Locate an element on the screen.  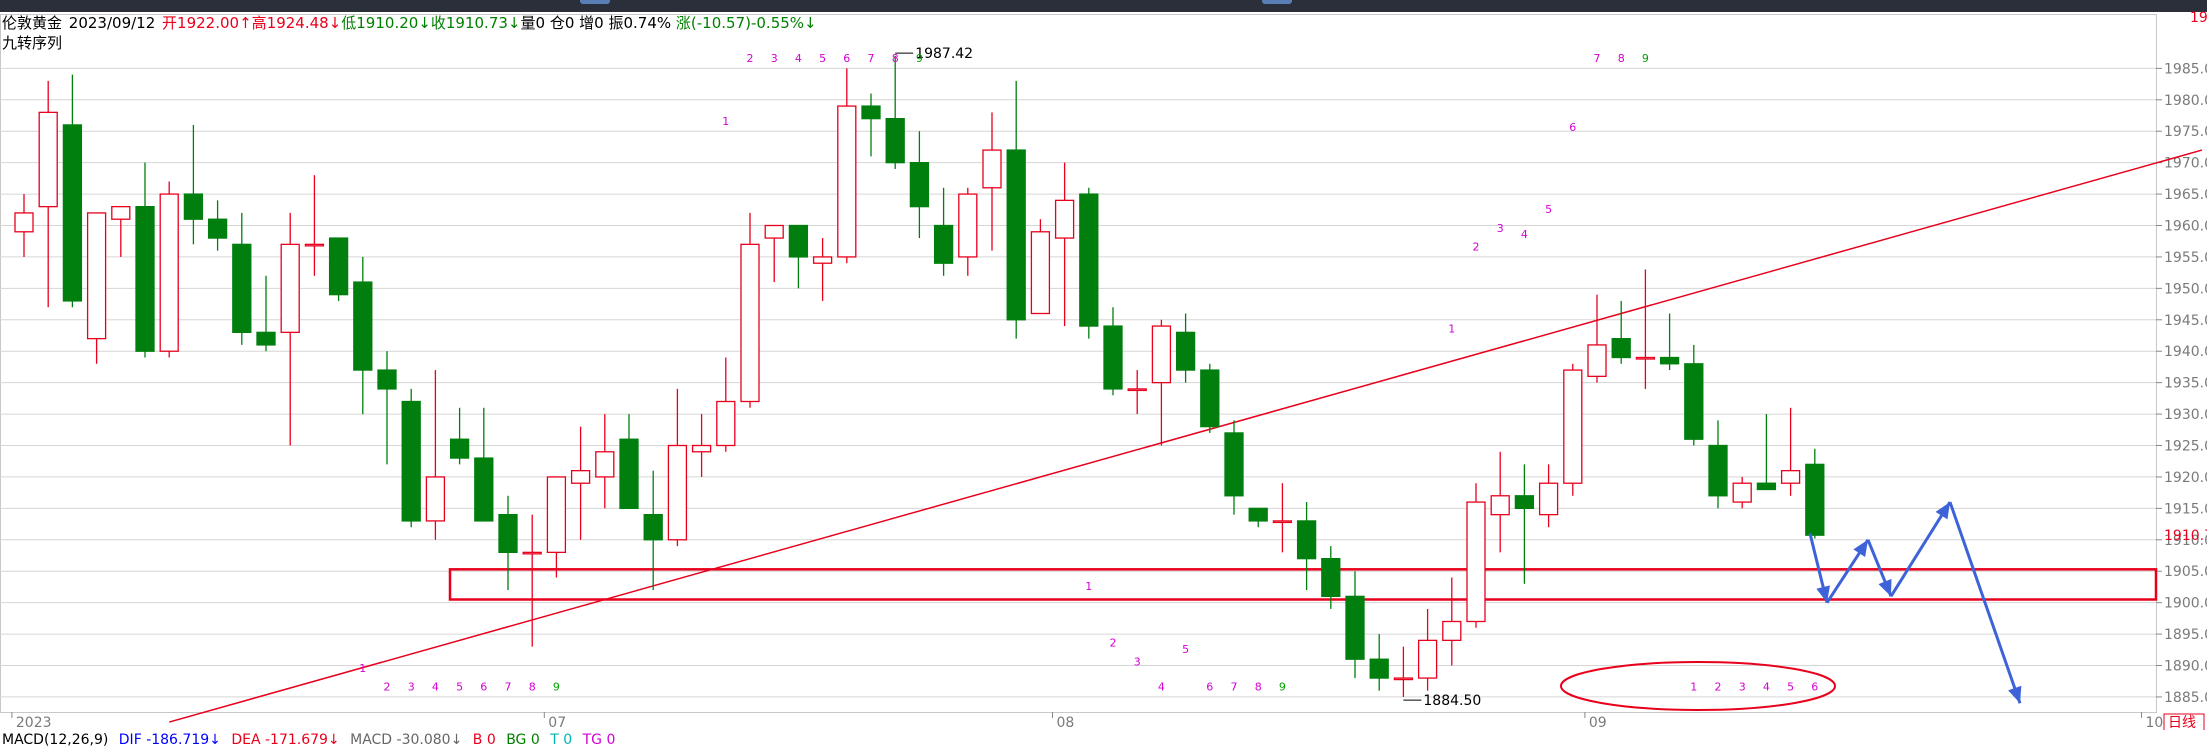
macd-dea: DEA -171.679↓ is located at coordinates (285, 740).